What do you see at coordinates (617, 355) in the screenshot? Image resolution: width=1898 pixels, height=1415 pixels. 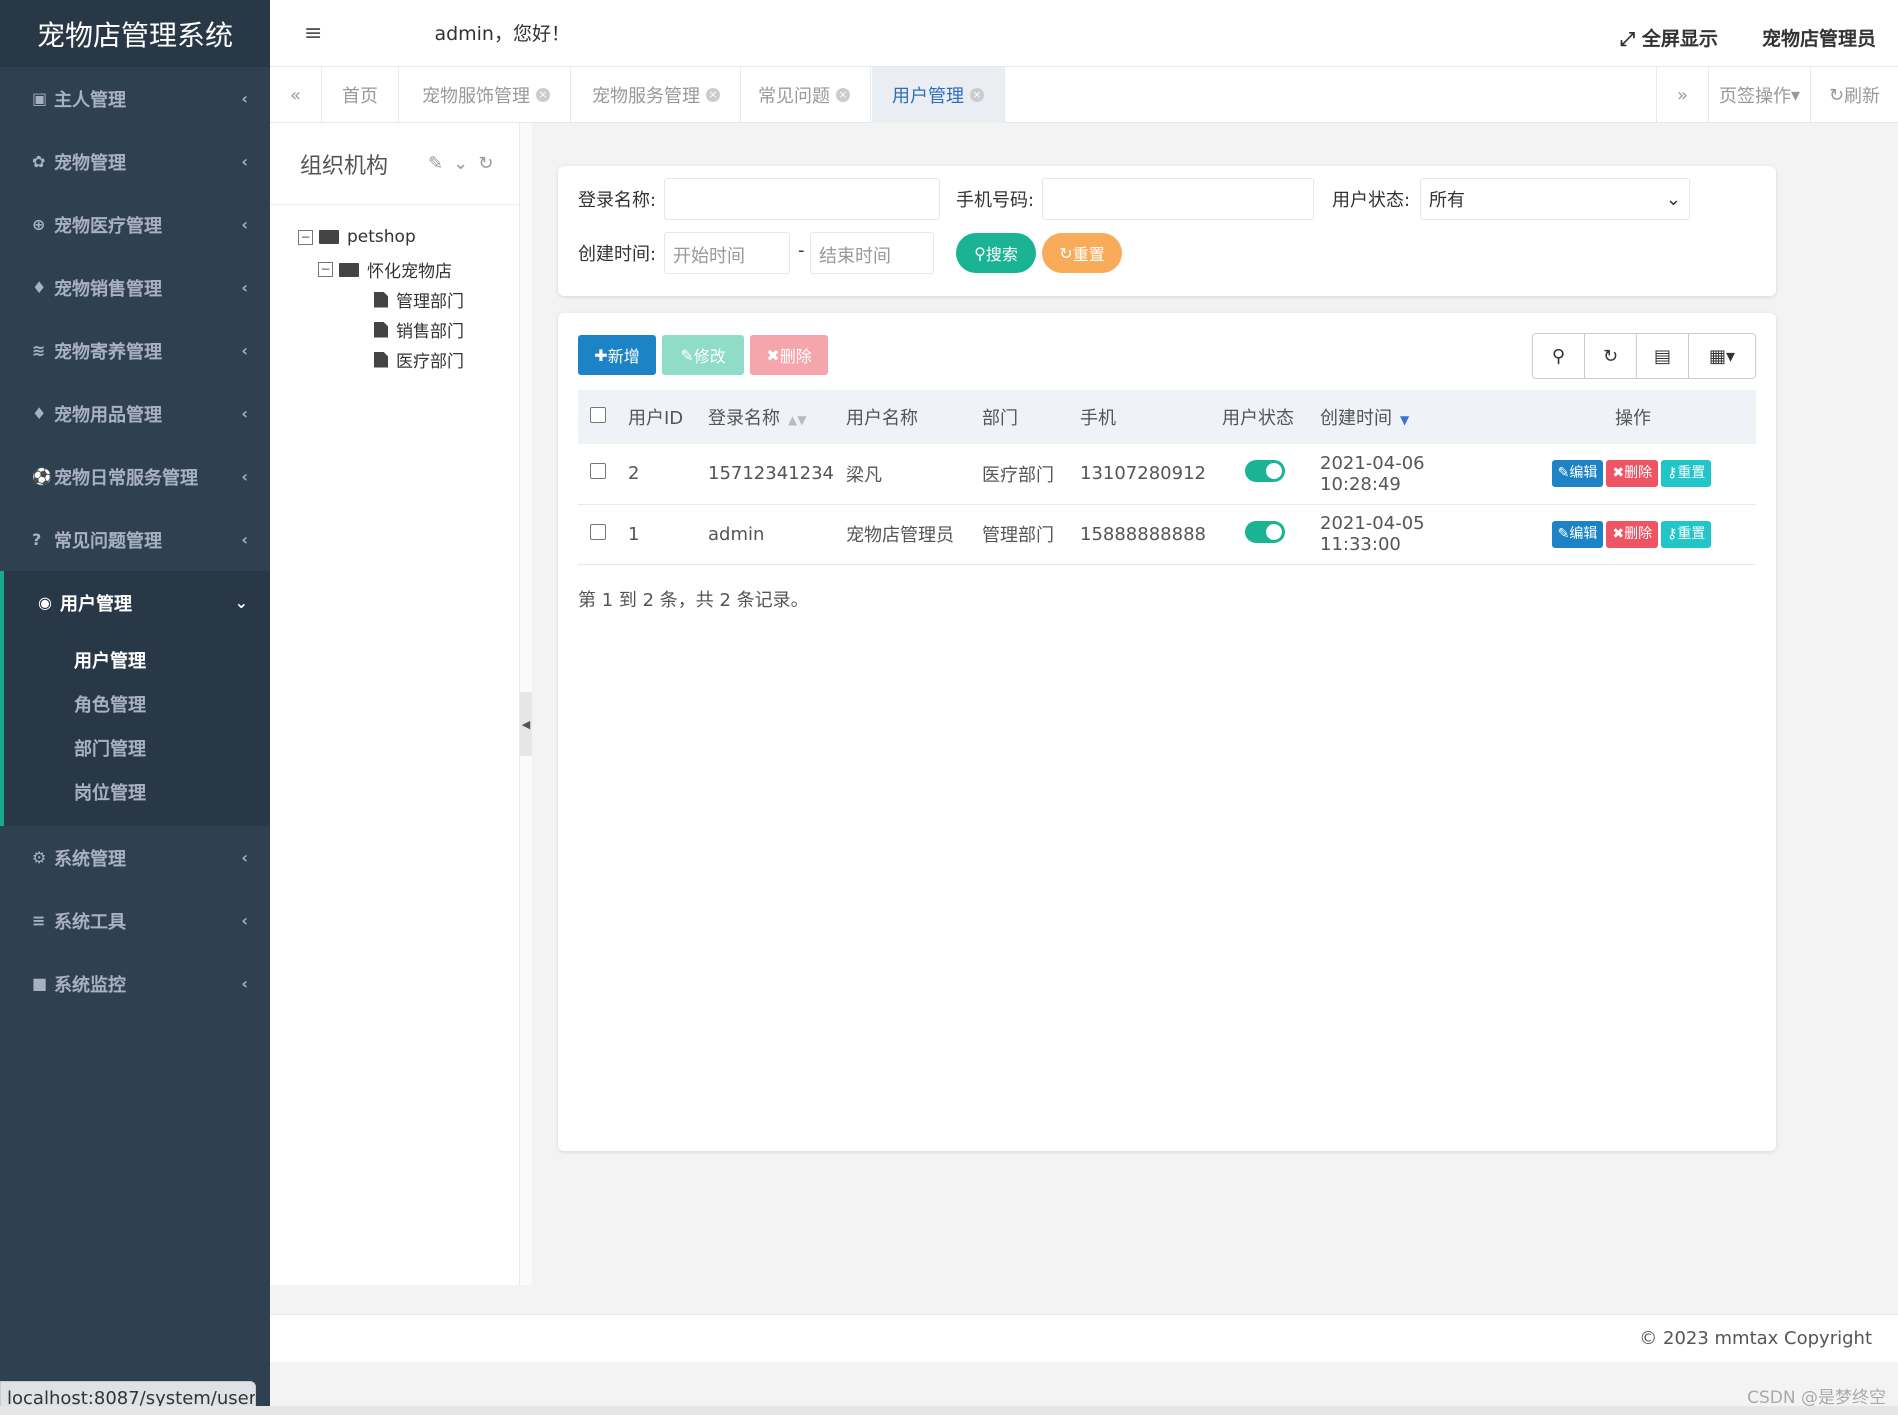 I see `add-button: ✚ 新增` at bounding box center [617, 355].